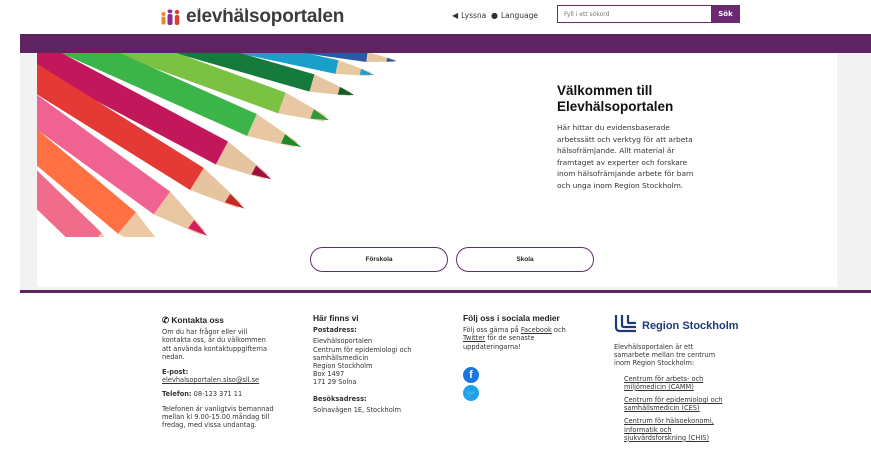 The width and height of the screenshot is (871, 468). Describe the element at coordinates (613, 127) in the screenshot. I see `hero-text-line: Här hittar du evidensbaserade` at that location.